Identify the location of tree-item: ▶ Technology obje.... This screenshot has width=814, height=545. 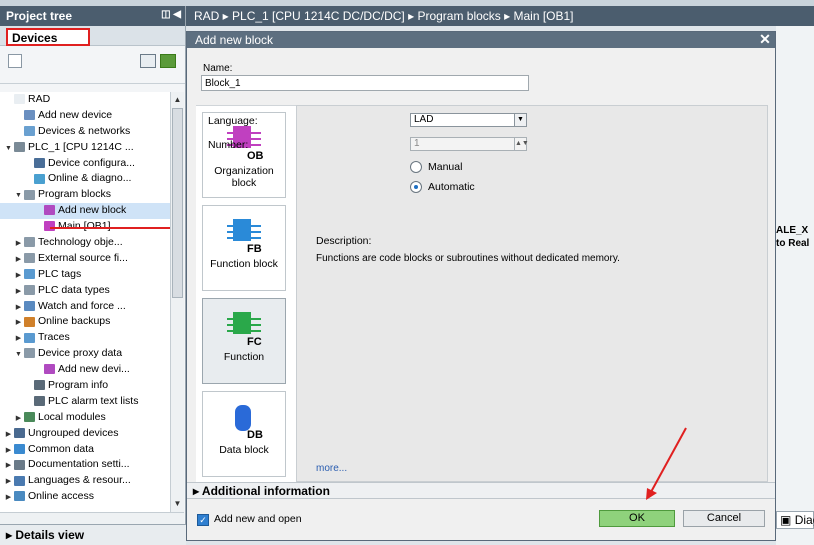
(85, 243).